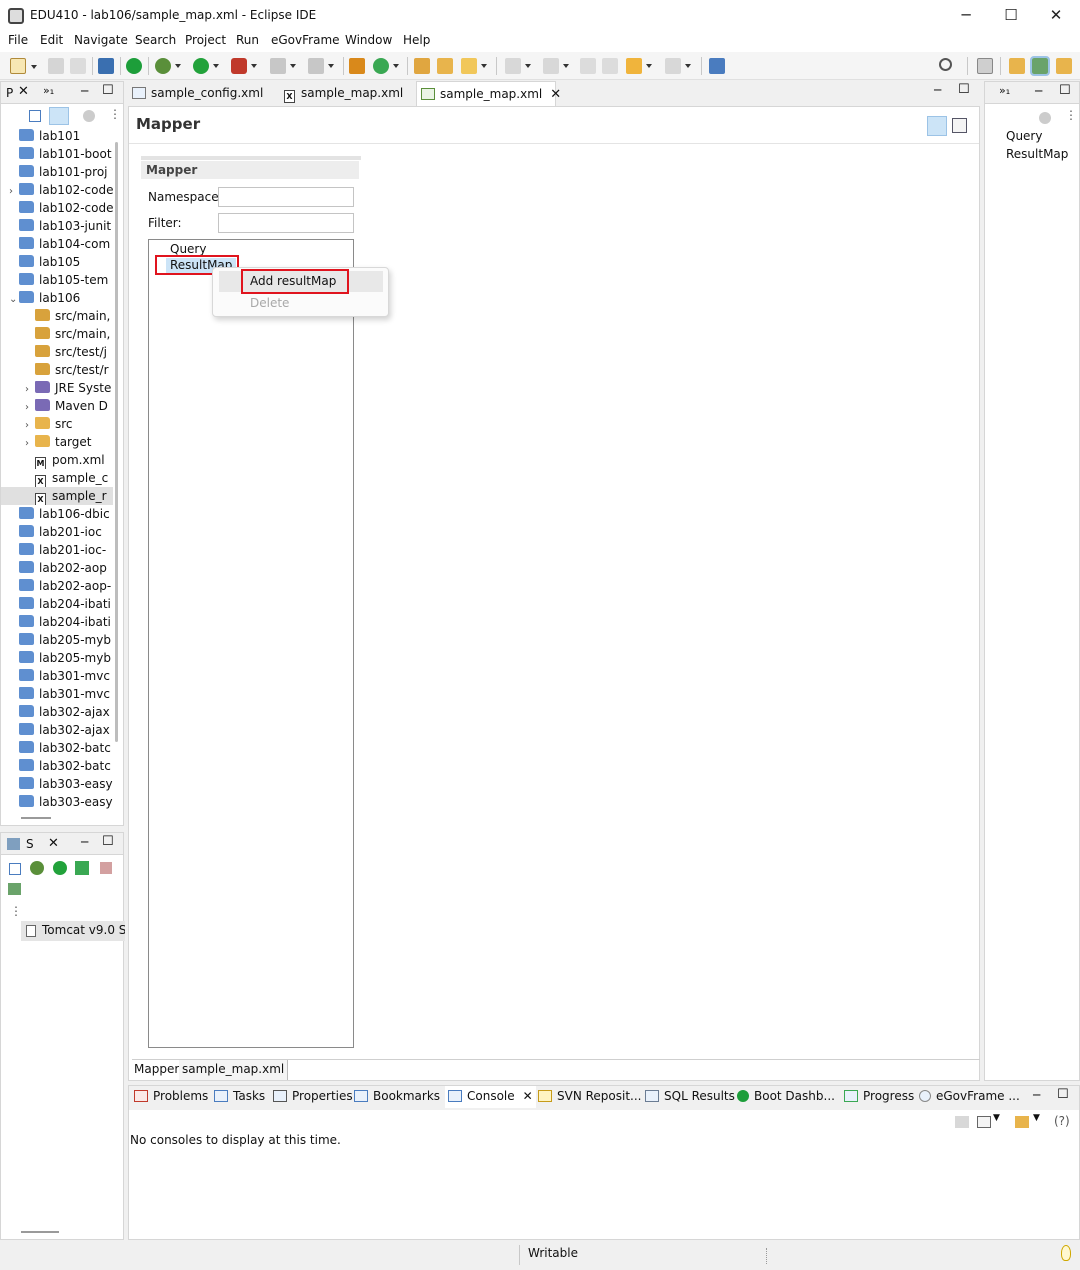 The width and height of the screenshot is (1080, 1270). Describe the element at coordinates (18, 40) in the screenshot. I see `menu-file: File` at that location.